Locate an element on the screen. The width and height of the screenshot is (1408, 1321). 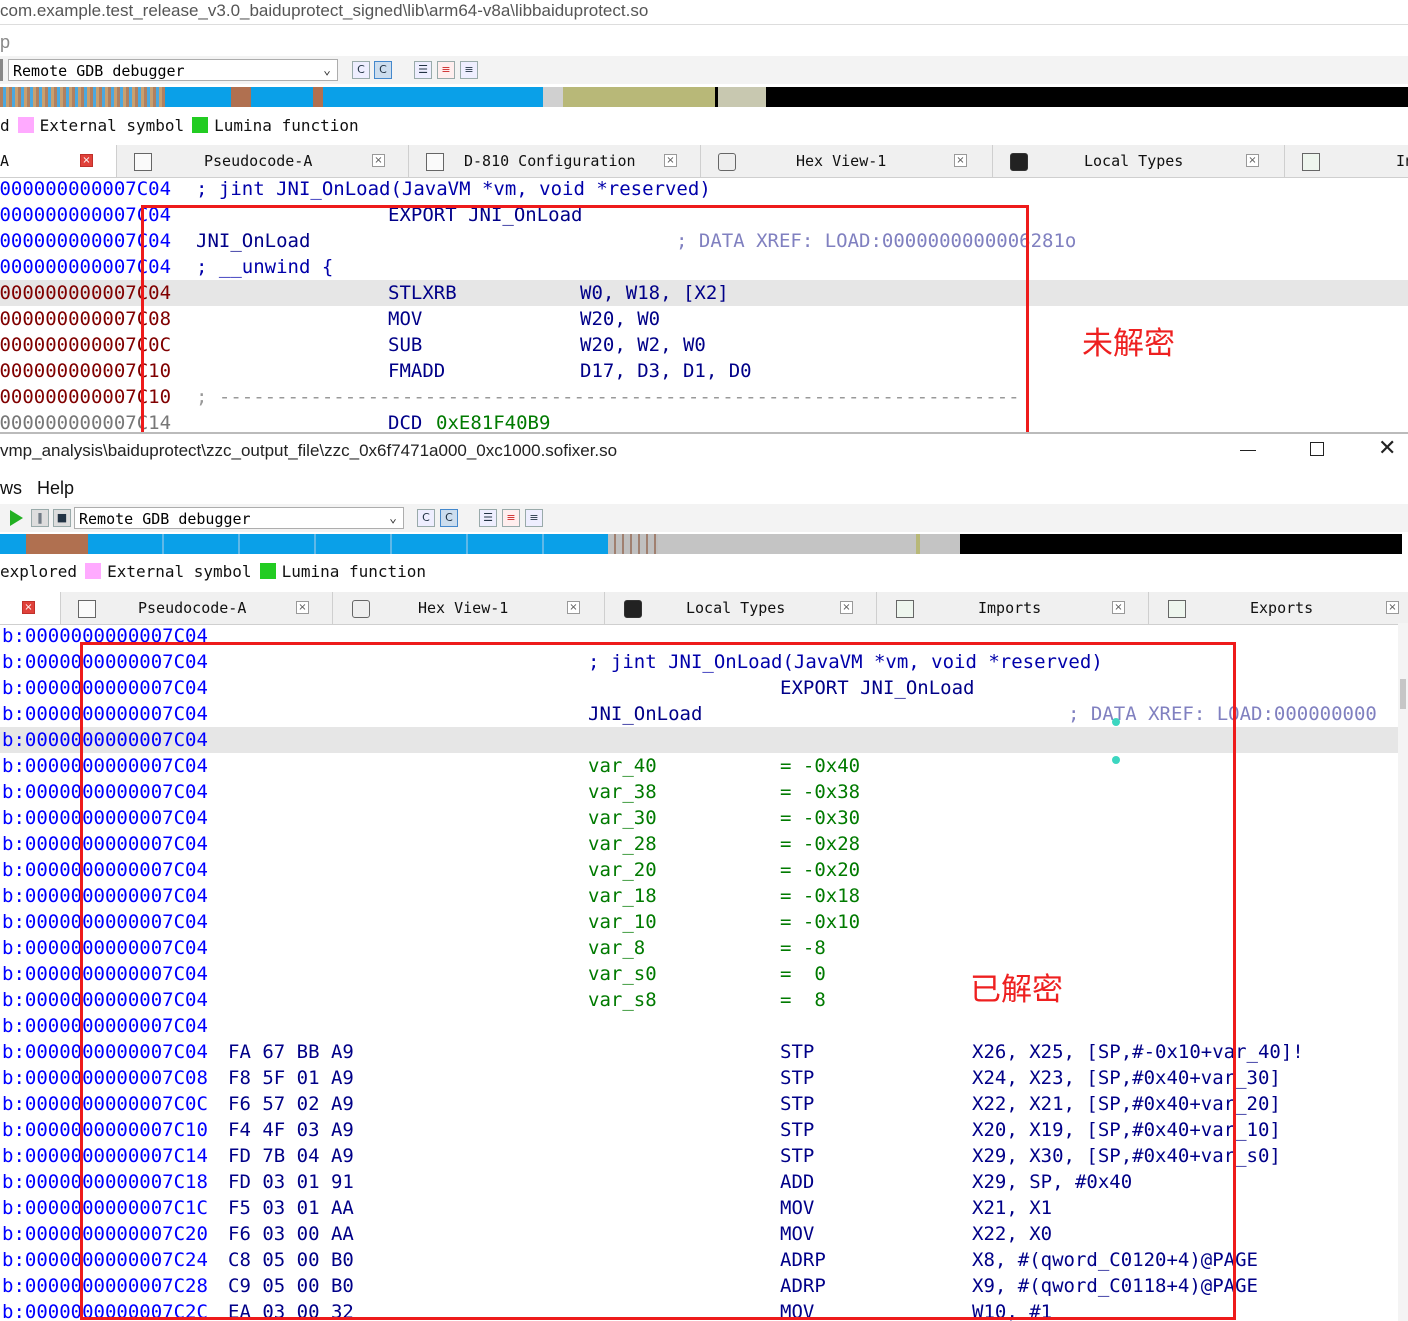
tab-label: In is located at coordinates (1402, 161).